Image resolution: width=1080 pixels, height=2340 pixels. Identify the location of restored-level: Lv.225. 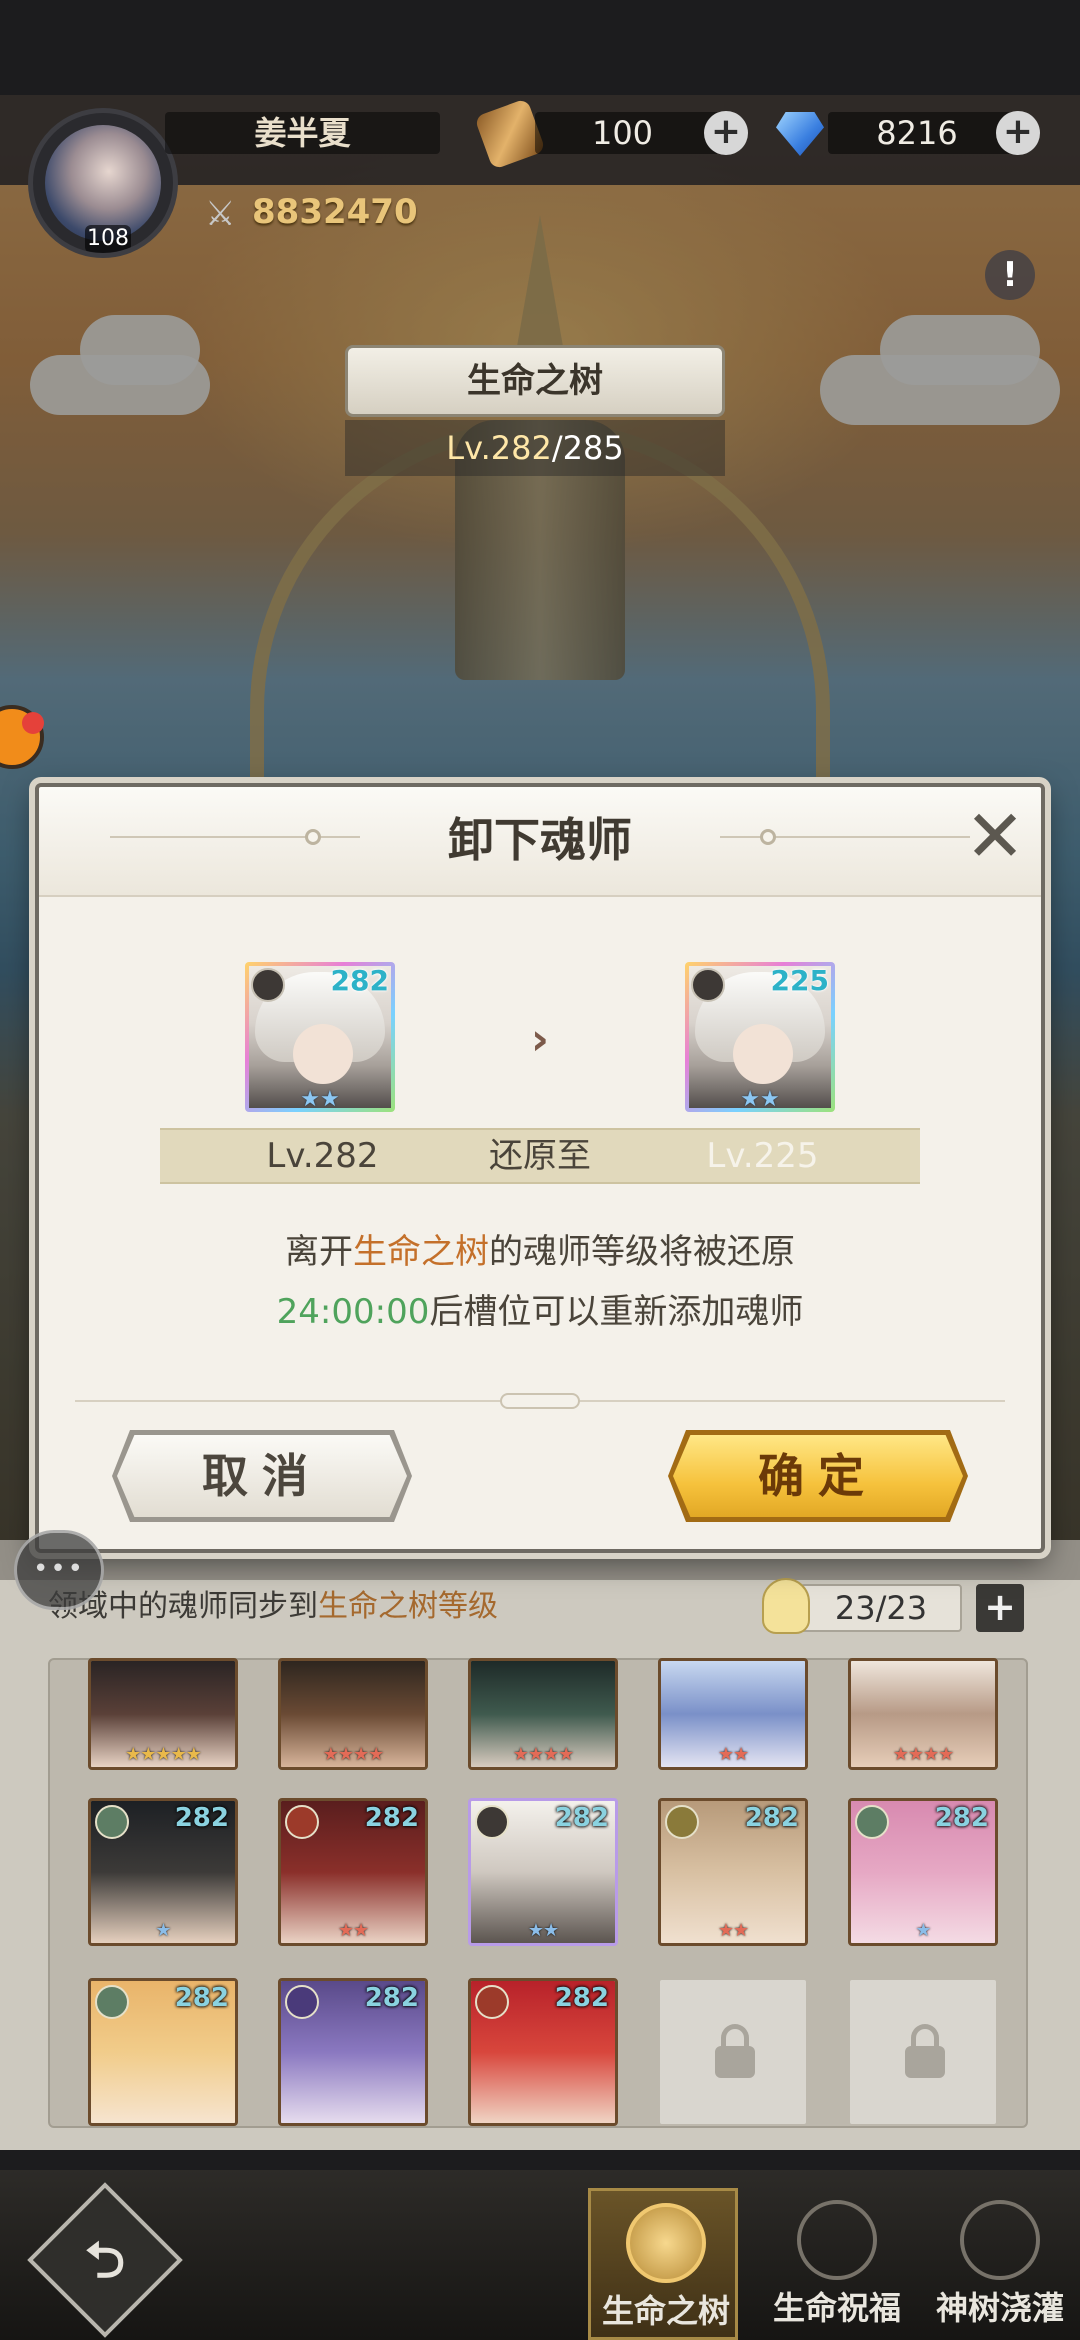
(762, 1156).